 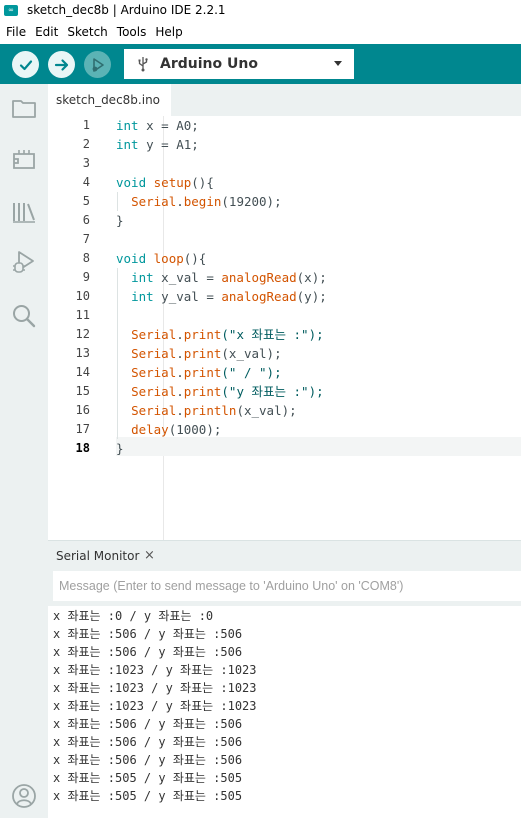 What do you see at coordinates (86, 258) in the screenshot?
I see `line-number: 8` at bounding box center [86, 258].